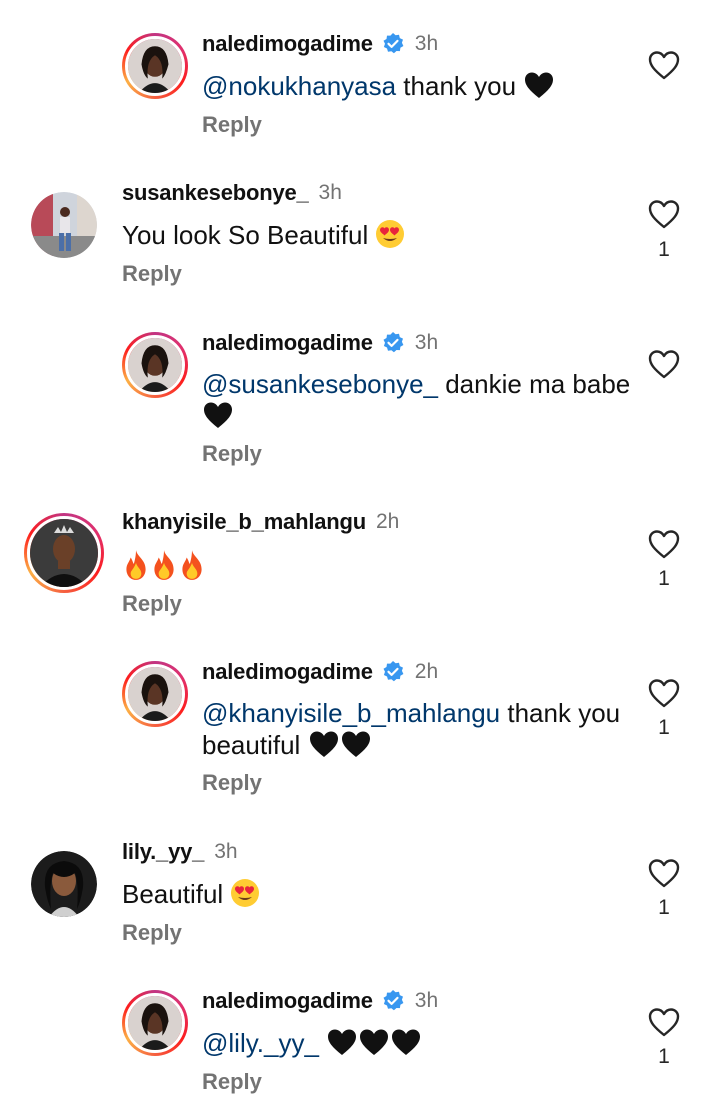  I want to click on username: khanyisile_b_mahlangu, so click(244, 522).